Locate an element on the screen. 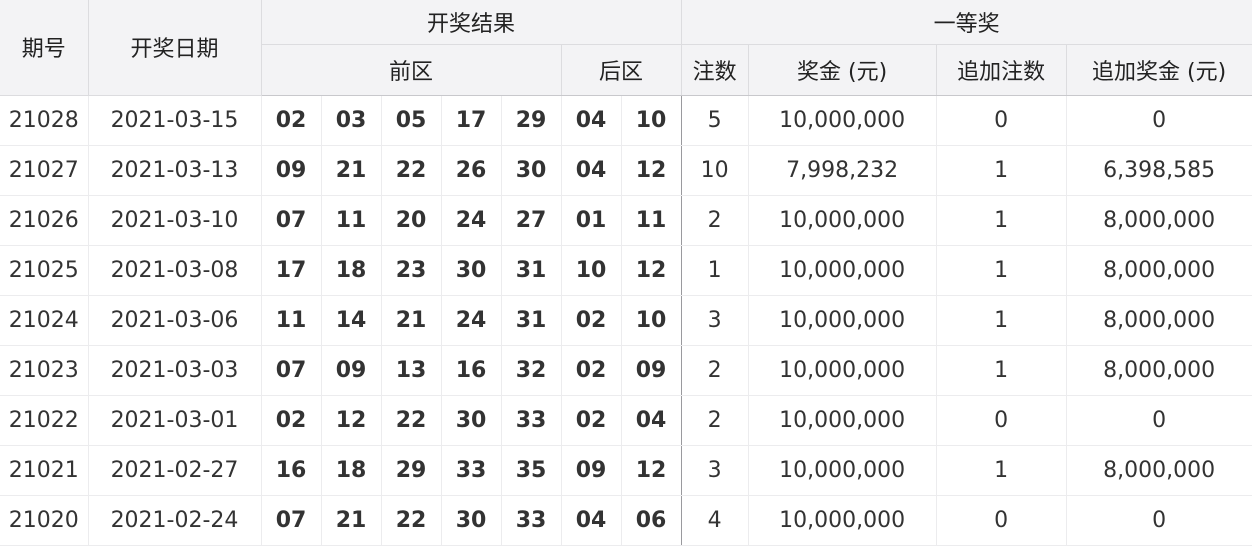 Image resolution: width=1252 pixels, height=546 pixels. date-cell: 2021-03-15 is located at coordinates (175, 120).